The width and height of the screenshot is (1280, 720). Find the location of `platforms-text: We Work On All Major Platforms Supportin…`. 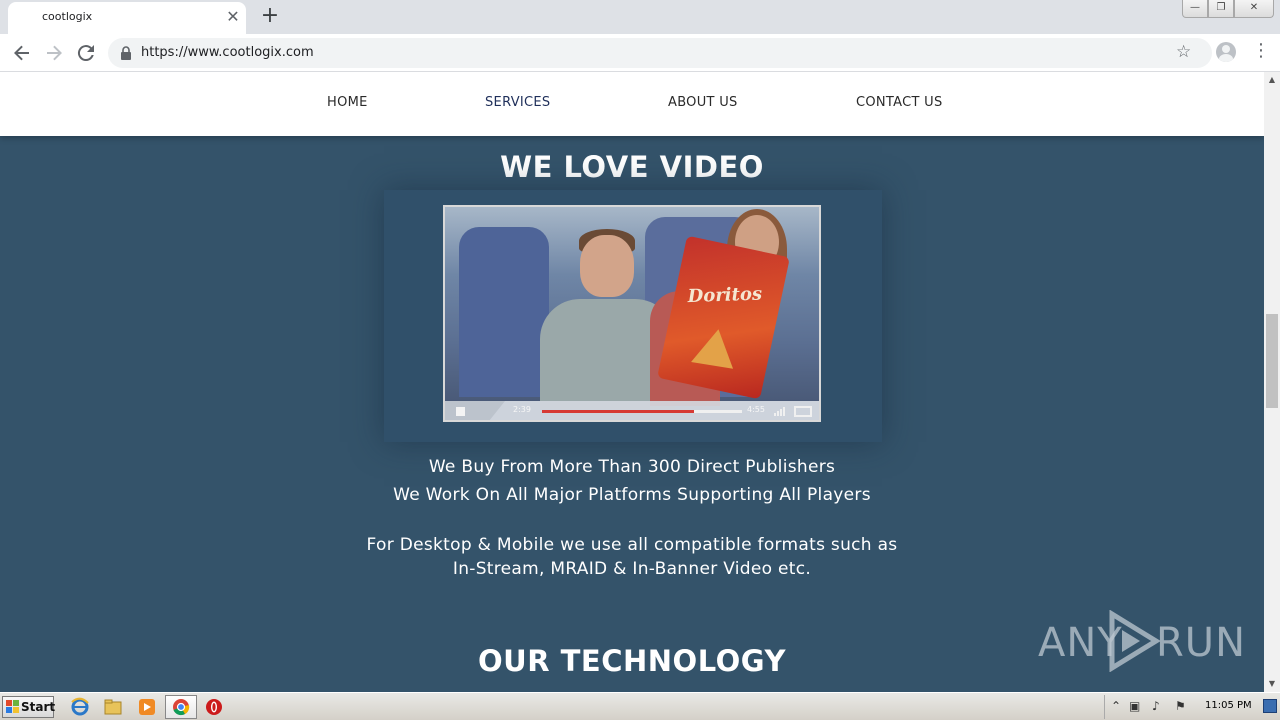

platforms-text: We Work On All Major Platforms Supportin… is located at coordinates (632, 495).